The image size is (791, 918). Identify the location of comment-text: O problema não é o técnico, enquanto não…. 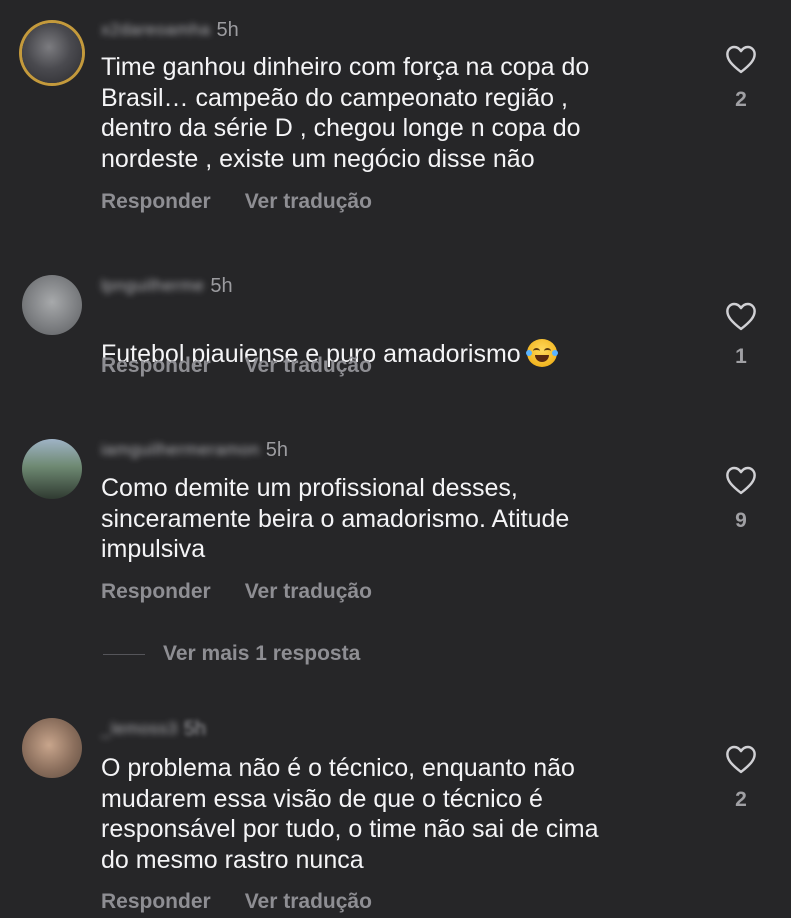
(350, 814).